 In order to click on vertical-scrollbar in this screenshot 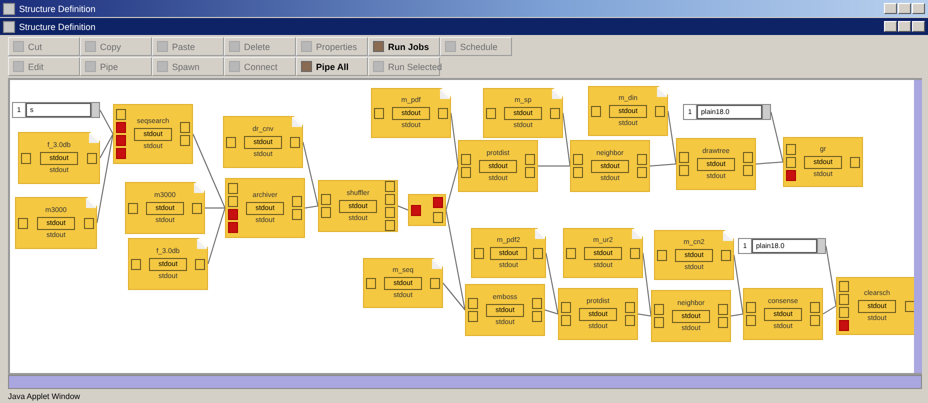, I will do `click(918, 226)`.